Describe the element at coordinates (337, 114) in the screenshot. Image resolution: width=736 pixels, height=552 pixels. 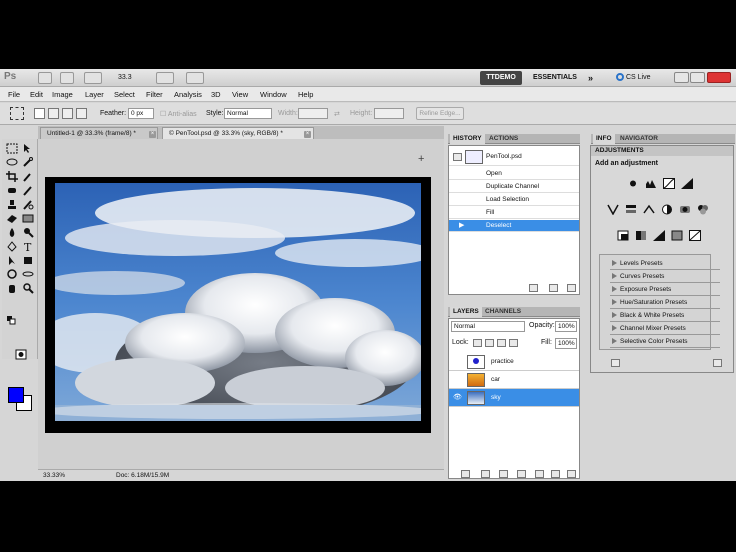
I see `swap-icon: ⇄` at that location.